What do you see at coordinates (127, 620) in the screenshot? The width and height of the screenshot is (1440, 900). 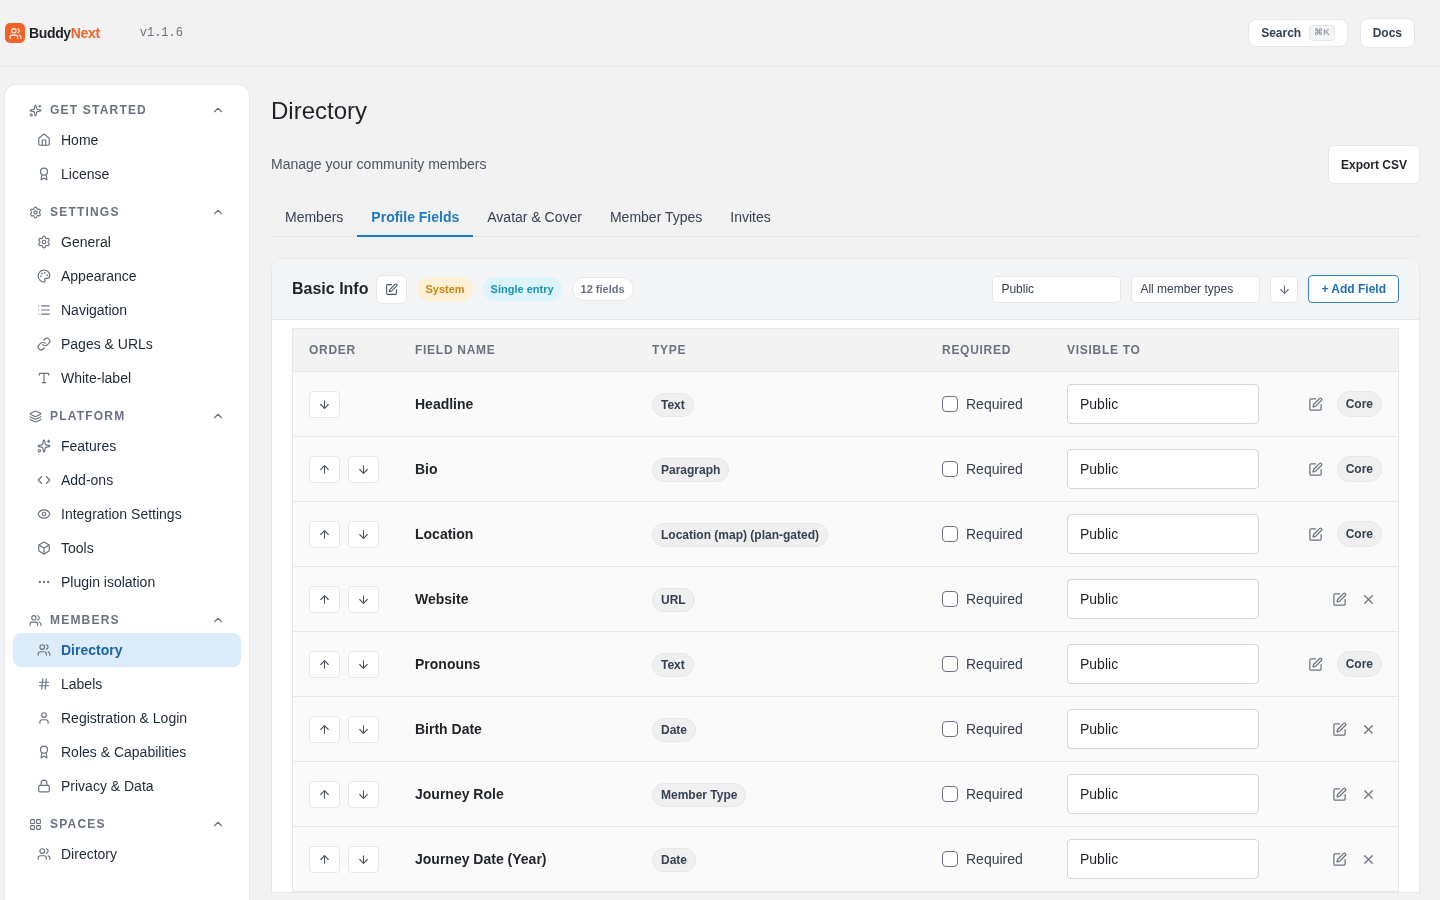 I see `section-header: MEMBERS` at bounding box center [127, 620].